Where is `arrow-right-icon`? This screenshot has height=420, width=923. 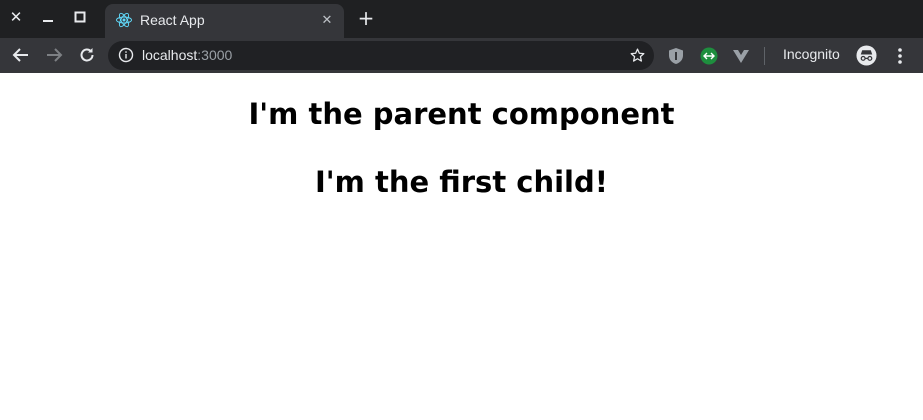 arrow-right-icon is located at coordinates (55, 55).